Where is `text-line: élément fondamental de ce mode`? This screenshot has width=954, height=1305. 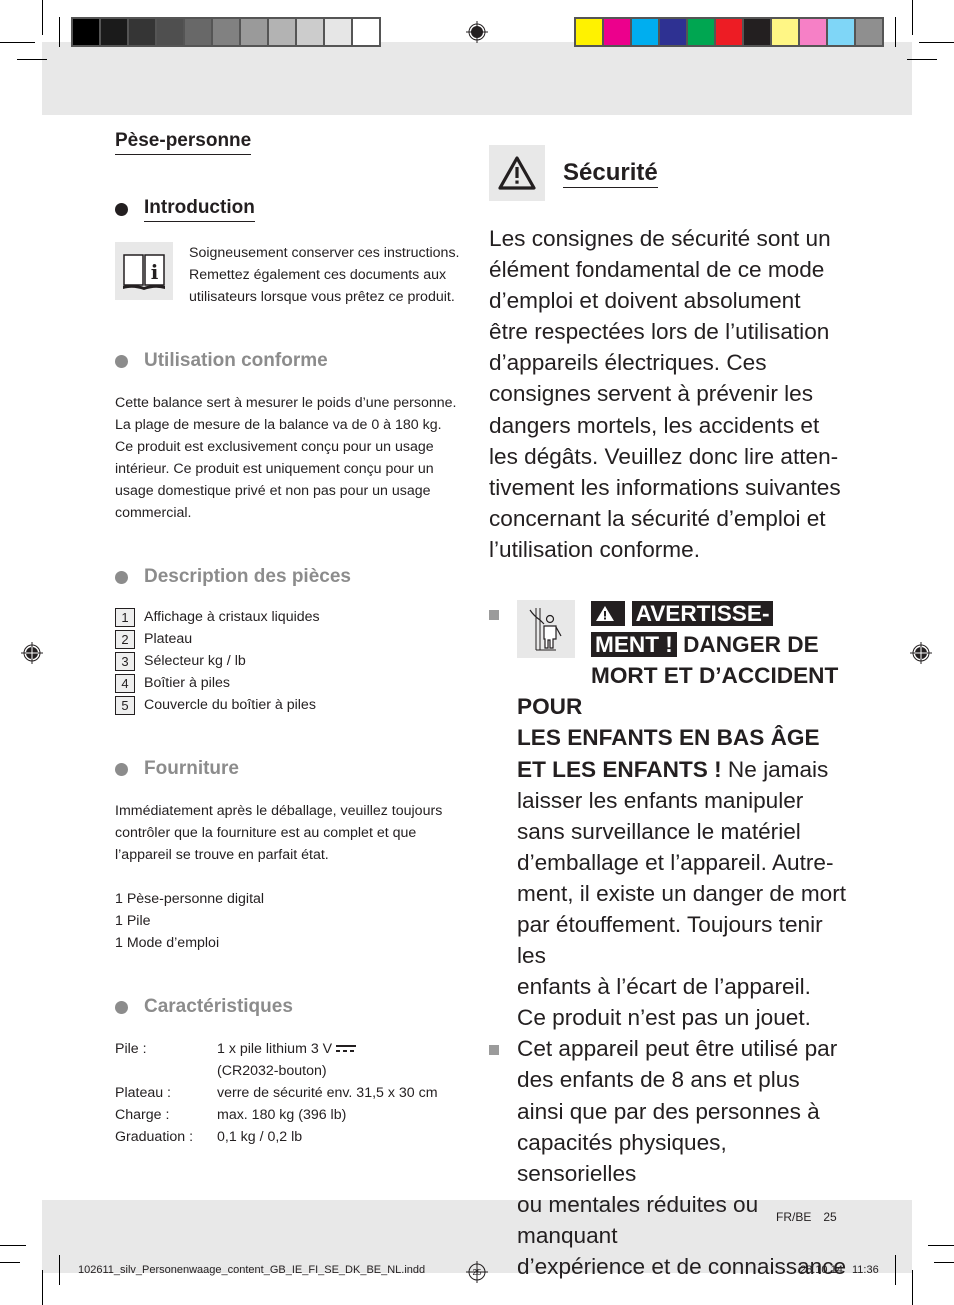
text-line: élément fondamental de ce mode is located at coordinates (657, 270).